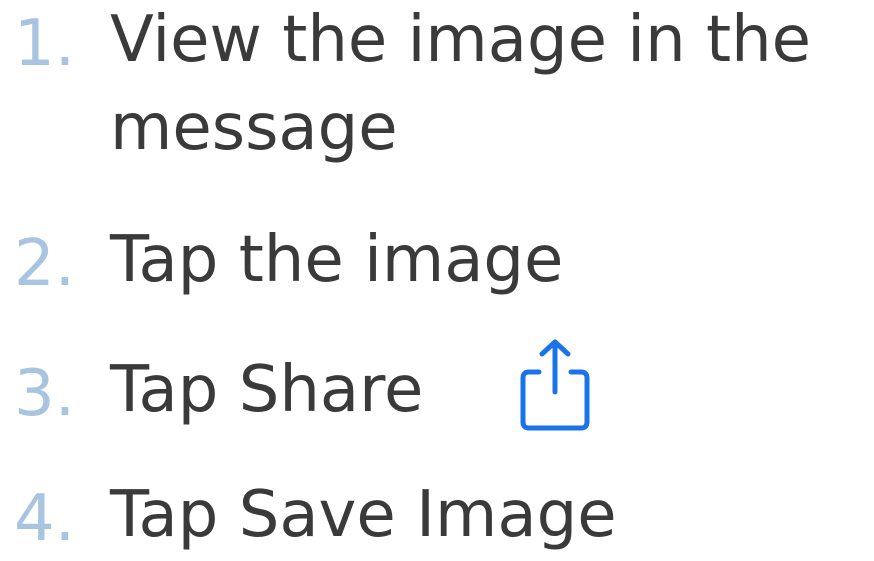 The width and height of the screenshot is (874, 561). What do you see at coordinates (555, 385) in the screenshot?
I see `share-icon` at bounding box center [555, 385].